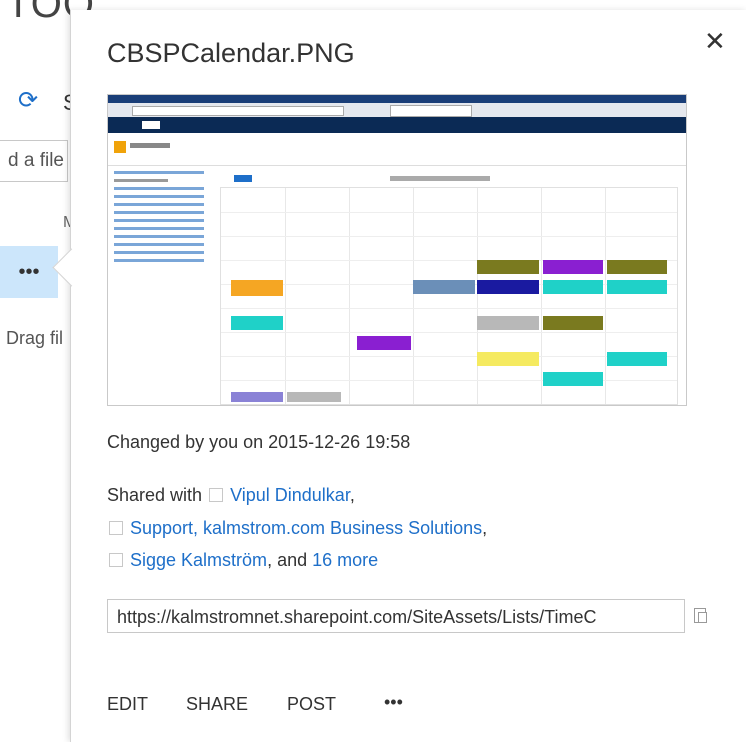 The image size is (746, 742). Describe the element at coordinates (28, 100) in the screenshot. I see `sync-icon: ⟳` at that location.